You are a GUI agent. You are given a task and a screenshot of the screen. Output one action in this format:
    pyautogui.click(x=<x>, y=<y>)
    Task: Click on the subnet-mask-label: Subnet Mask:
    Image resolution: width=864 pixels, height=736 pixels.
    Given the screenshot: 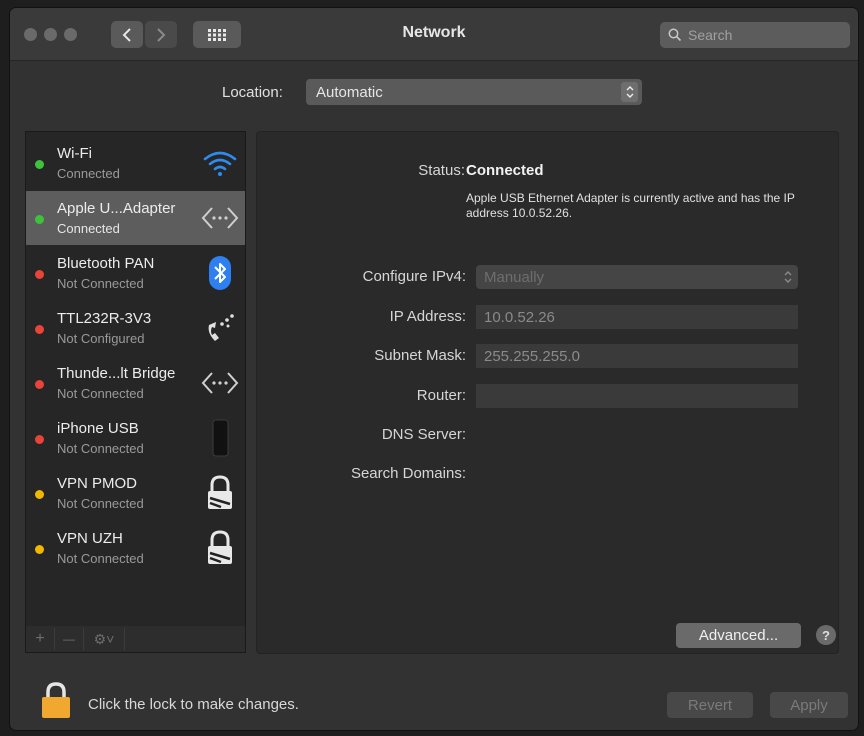 What is the action you would take?
    pyautogui.click(x=420, y=355)
    